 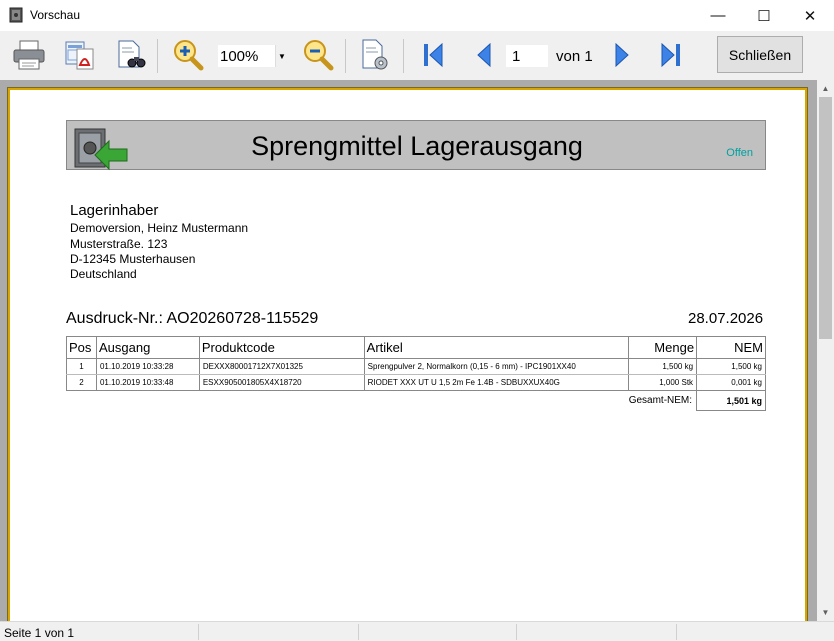 I want to click on cell-ausgang: 01.10.2019 10:33:28, so click(x=147, y=366).